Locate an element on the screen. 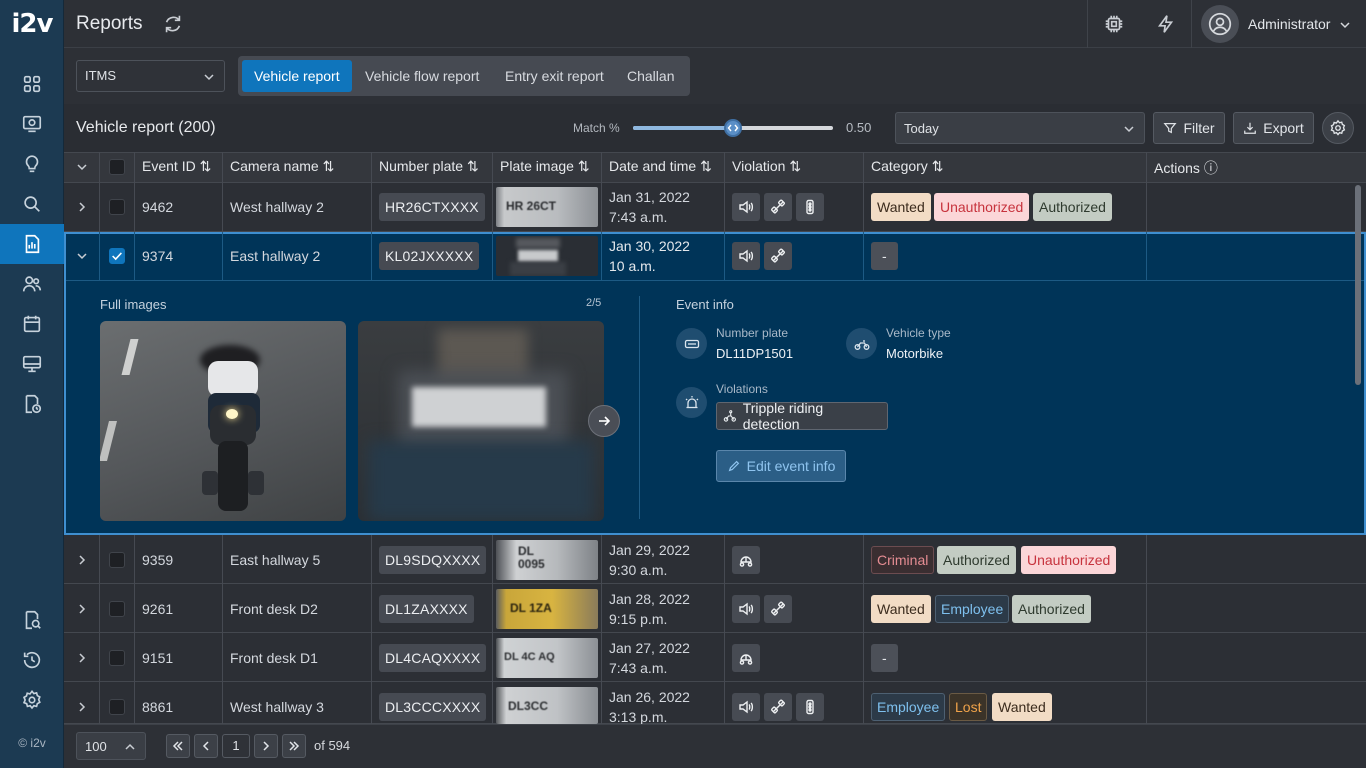 The height and width of the screenshot is (768, 1366). settings-icon is located at coordinates (32, 700).